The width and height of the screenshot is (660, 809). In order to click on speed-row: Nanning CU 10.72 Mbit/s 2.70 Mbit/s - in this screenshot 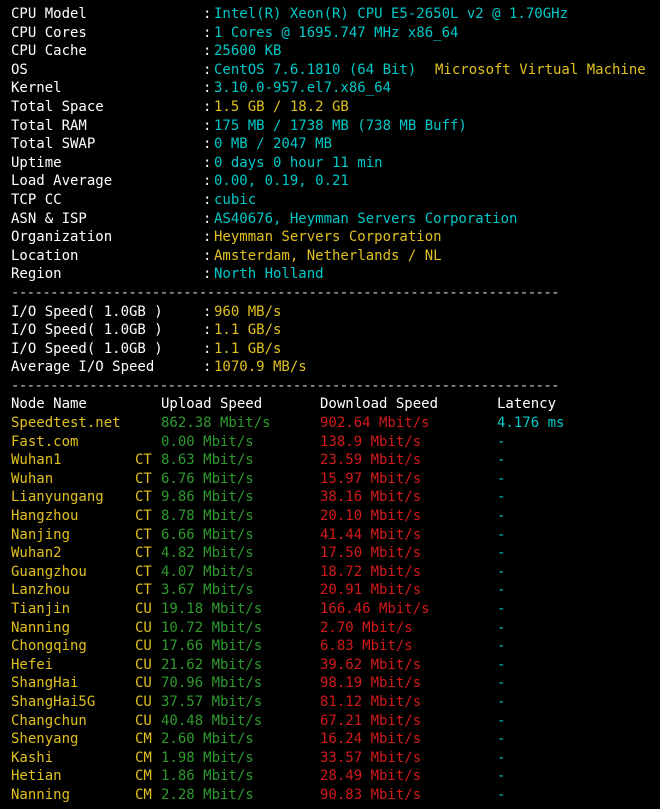, I will do `click(335, 628)`.